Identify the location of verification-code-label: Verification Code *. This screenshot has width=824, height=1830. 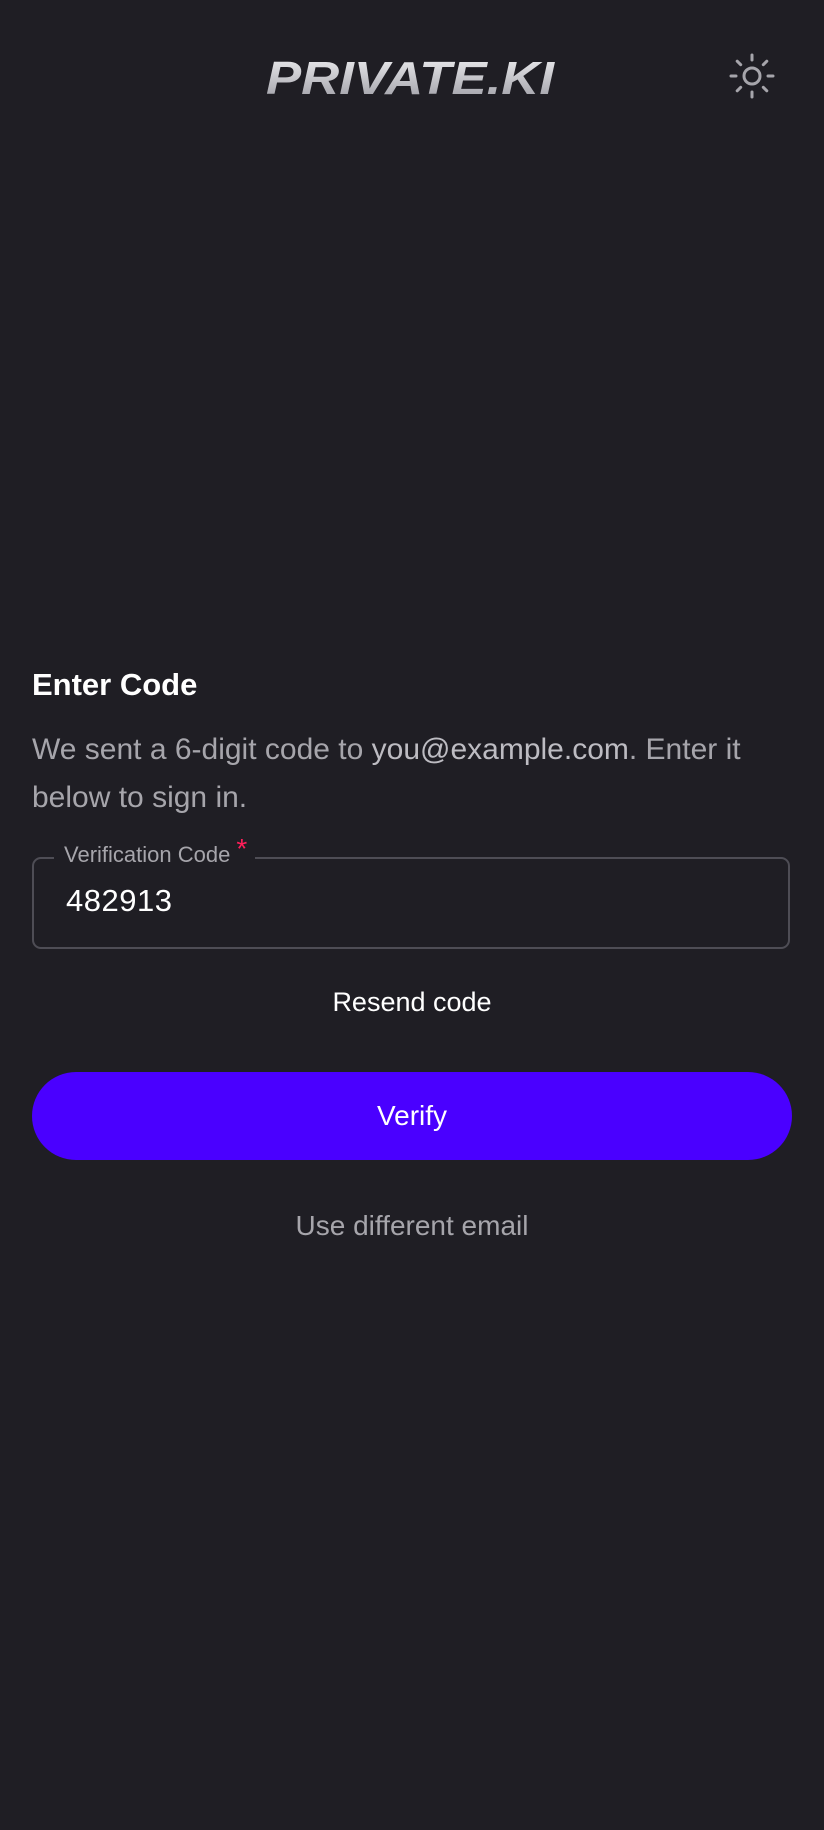
(155, 852).